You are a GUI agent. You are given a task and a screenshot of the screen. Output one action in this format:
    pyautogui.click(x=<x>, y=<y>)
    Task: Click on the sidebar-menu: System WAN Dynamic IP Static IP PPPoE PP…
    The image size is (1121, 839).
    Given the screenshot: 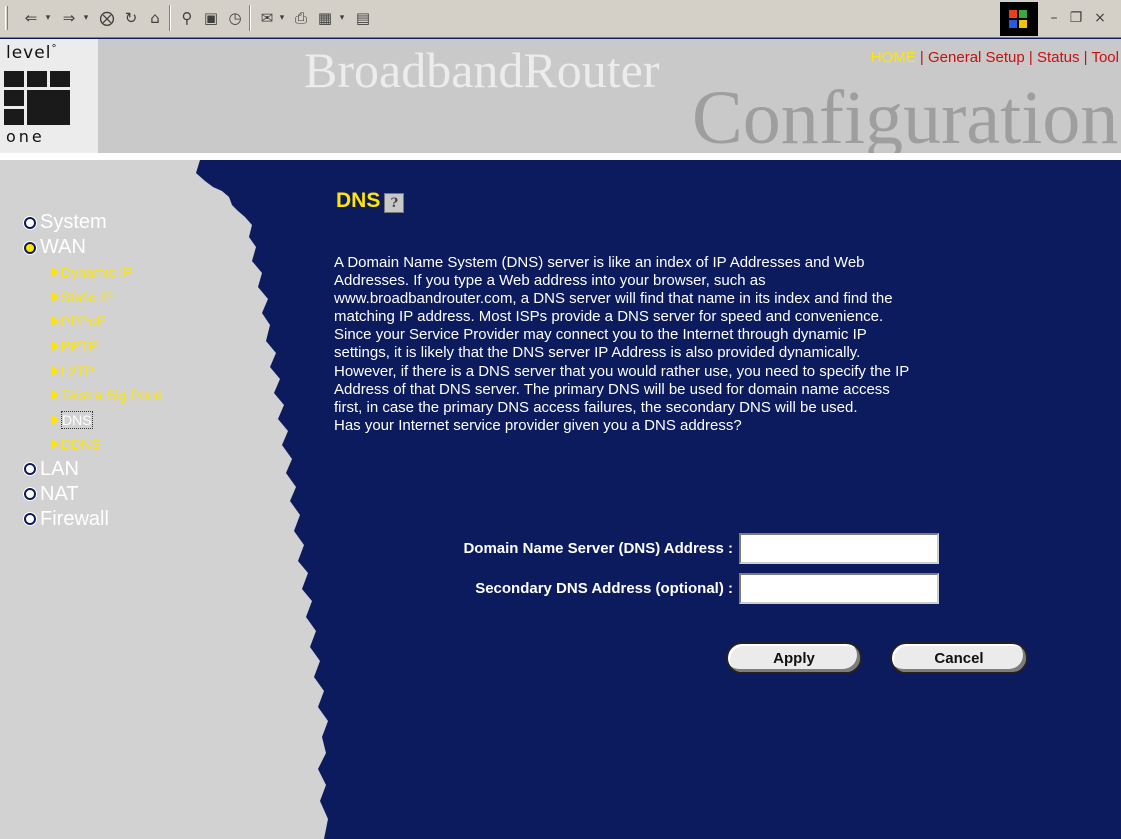 What is the action you would take?
    pyautogui.click(x=93, y=371)
    